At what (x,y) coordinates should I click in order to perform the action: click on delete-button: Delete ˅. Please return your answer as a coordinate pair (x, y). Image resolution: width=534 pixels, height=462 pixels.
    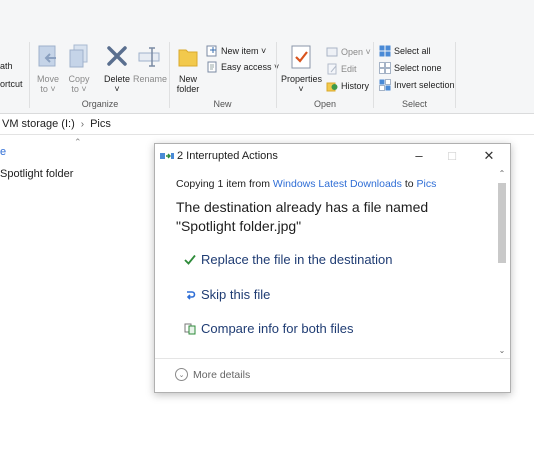
    Looking at the image, I should click on (117, 69).